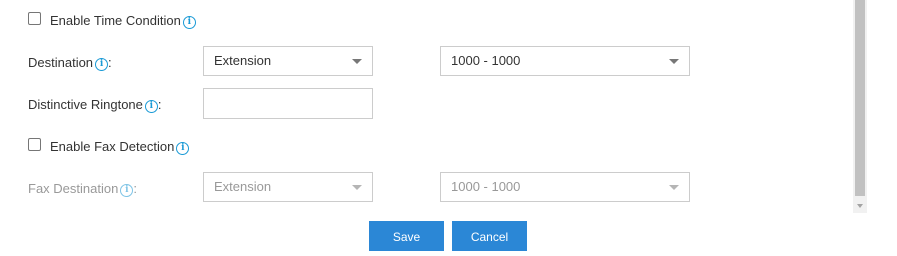 The image size is (897, 256). Describe the element at coordinates (34, 18) in the screenshot. I see `time-condition-checkbox` at that location.